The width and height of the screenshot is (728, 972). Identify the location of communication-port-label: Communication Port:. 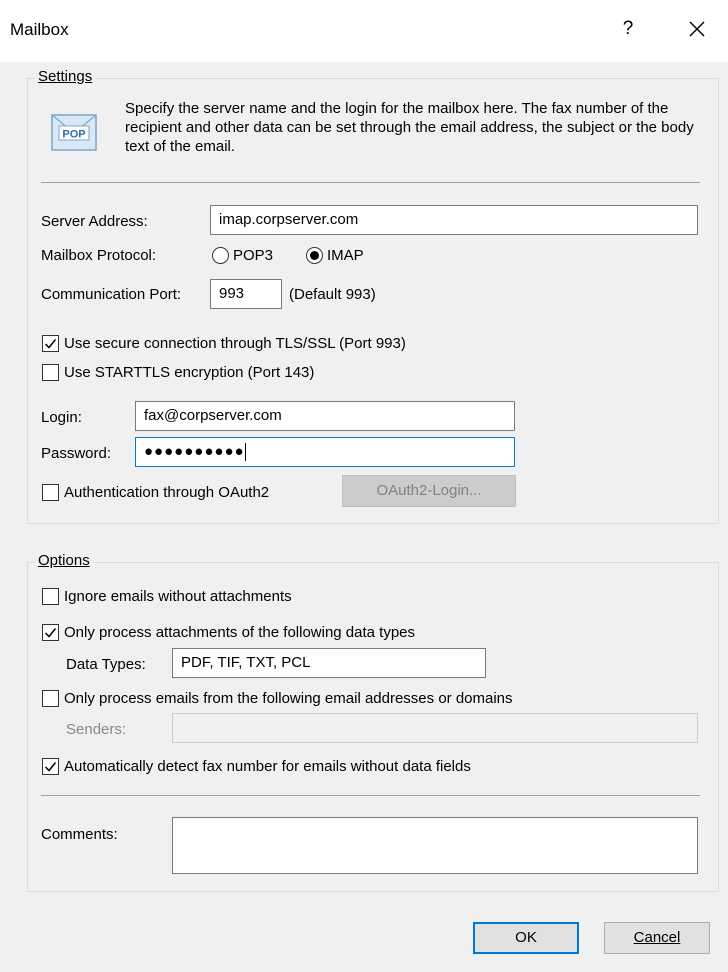
(111, 294).